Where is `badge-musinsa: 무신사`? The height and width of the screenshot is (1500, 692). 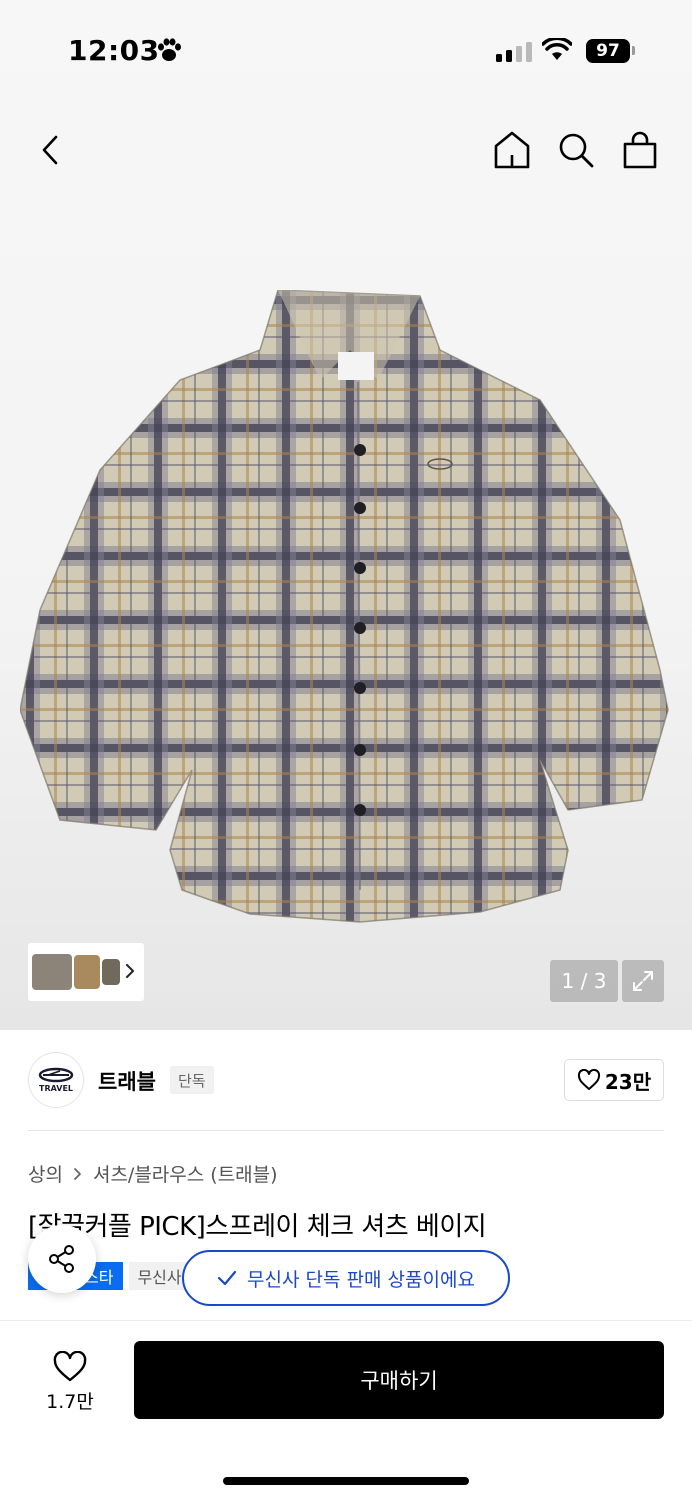 badge-musinsa: 무신사 is located at coordinates (159, 1276).